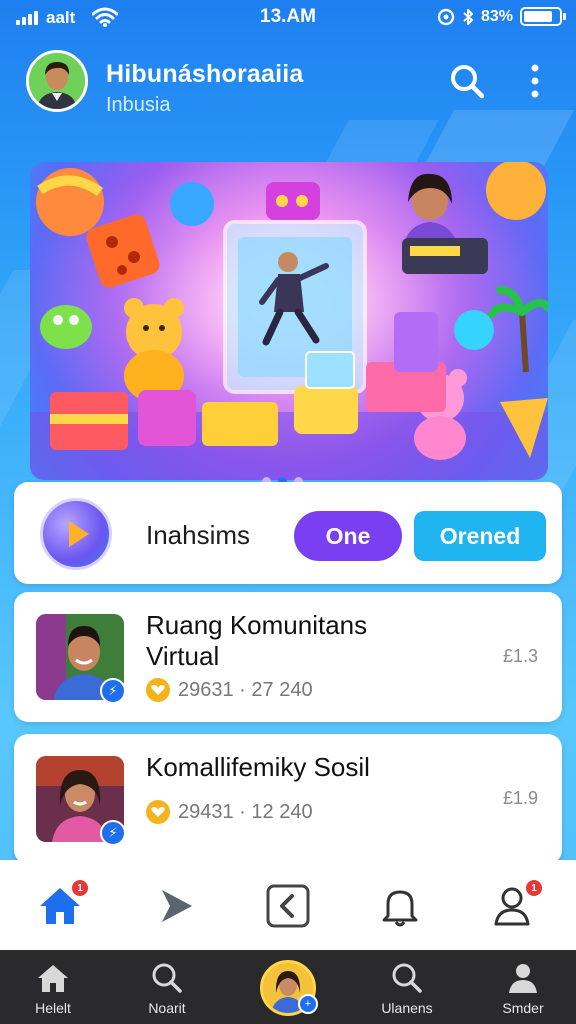 The width and height of the screenshot is (576, 1024). Describe the element at coordinates (446, 16) in the screenshot. I see `alarm-icon` at that location.